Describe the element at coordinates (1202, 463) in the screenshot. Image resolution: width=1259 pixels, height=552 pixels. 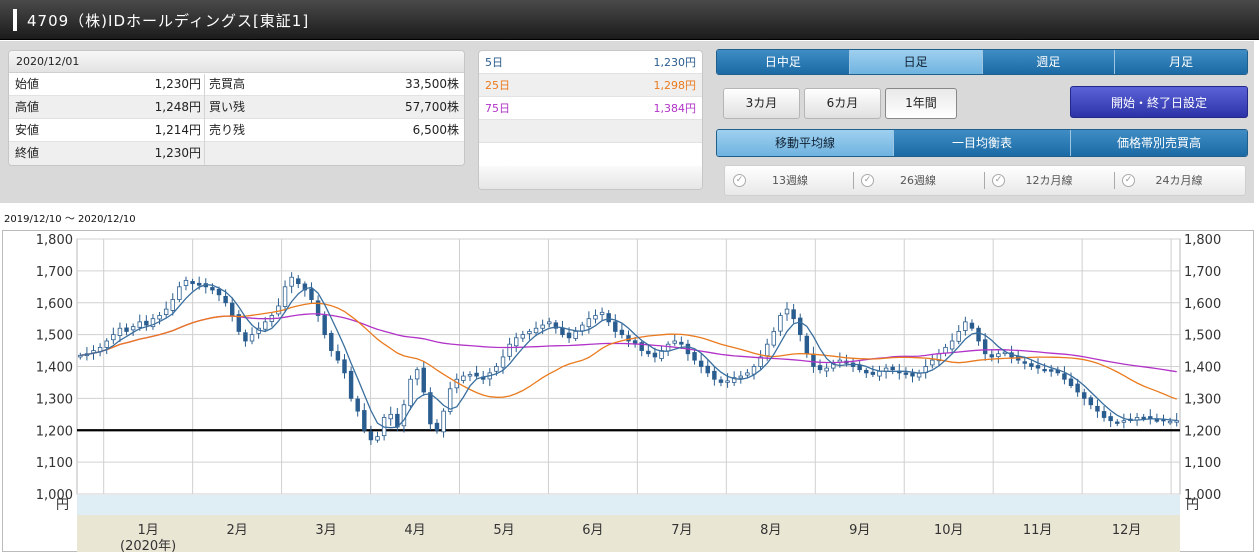
I see `y-tick-label-right: 1,100` at that location.